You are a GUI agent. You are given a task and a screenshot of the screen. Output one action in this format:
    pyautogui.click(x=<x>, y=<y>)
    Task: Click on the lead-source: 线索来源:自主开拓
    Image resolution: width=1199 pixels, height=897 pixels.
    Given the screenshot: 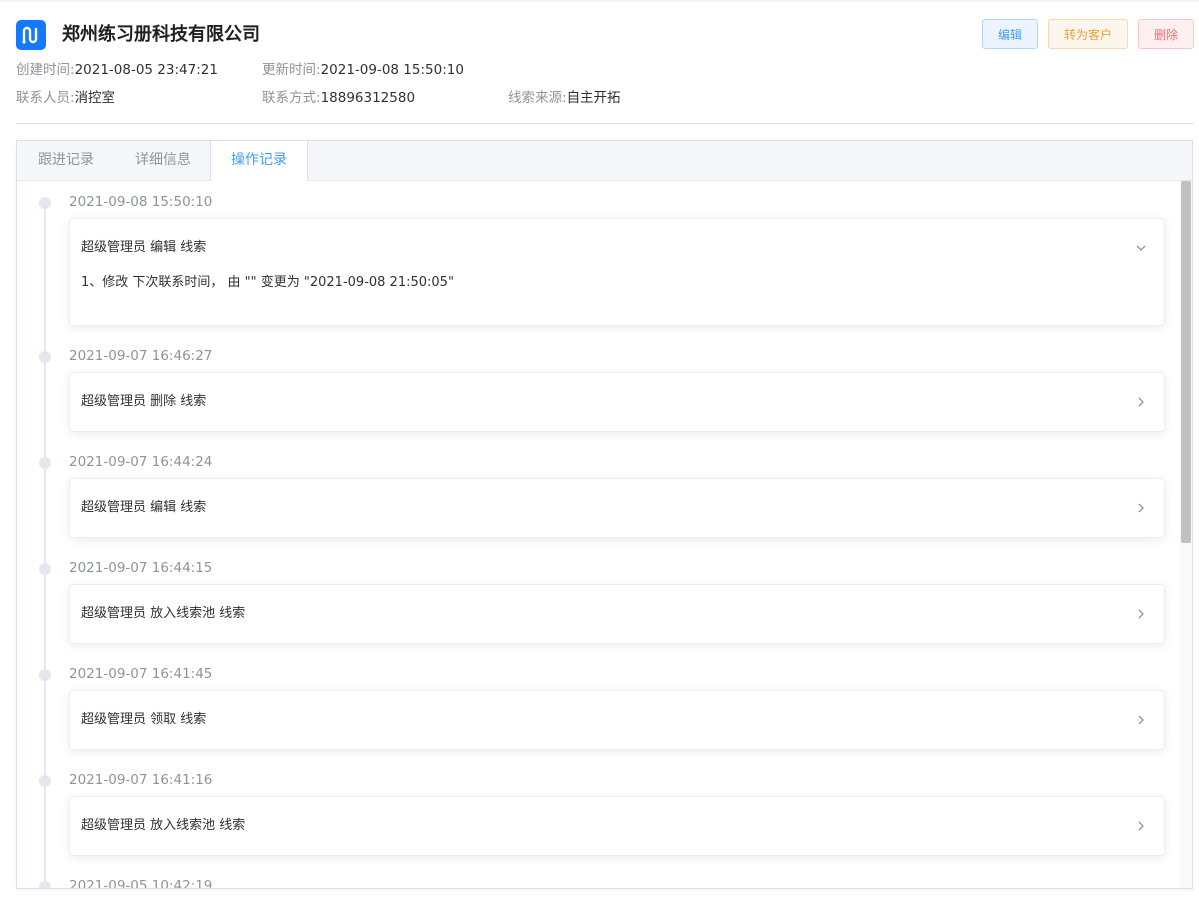 What is the action you would take?
    pyautogui.click(x=564, y=98)
    